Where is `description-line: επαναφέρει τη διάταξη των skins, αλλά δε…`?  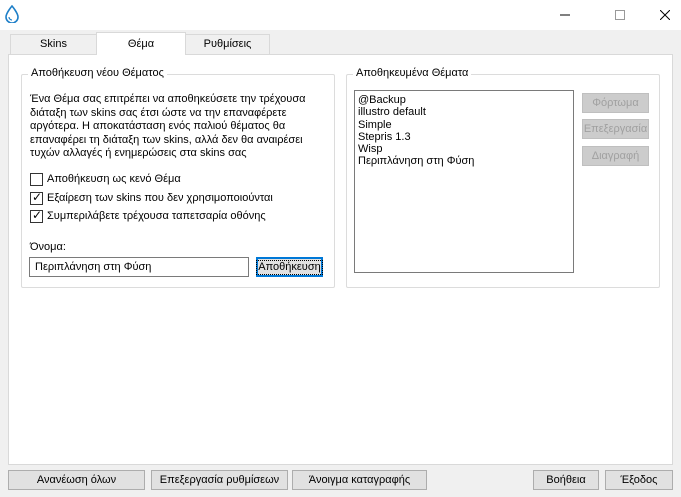
description-line: επαναφέρει τη διάταξη των skins, αλλά δε… is located at coordinates (166, 139).